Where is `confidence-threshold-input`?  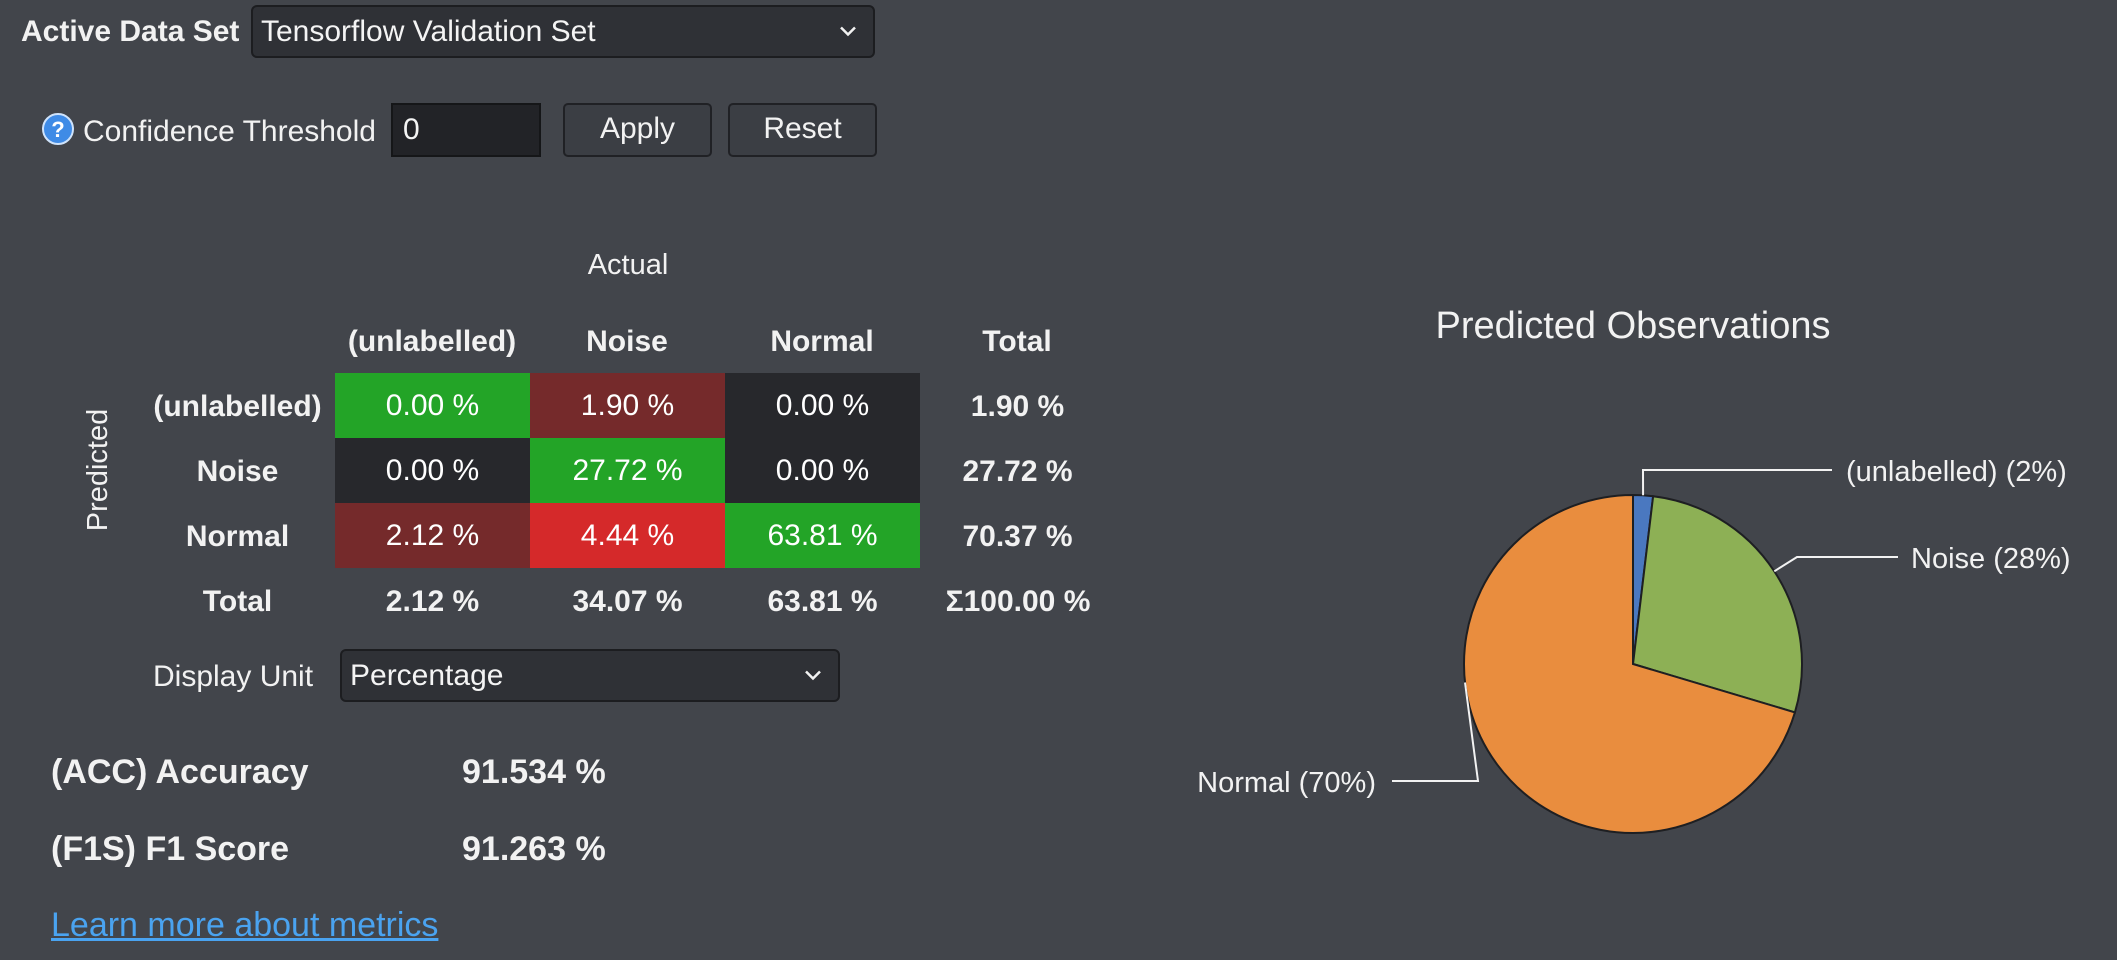
confidence-threshold-input is located at coordinates (466, 130).